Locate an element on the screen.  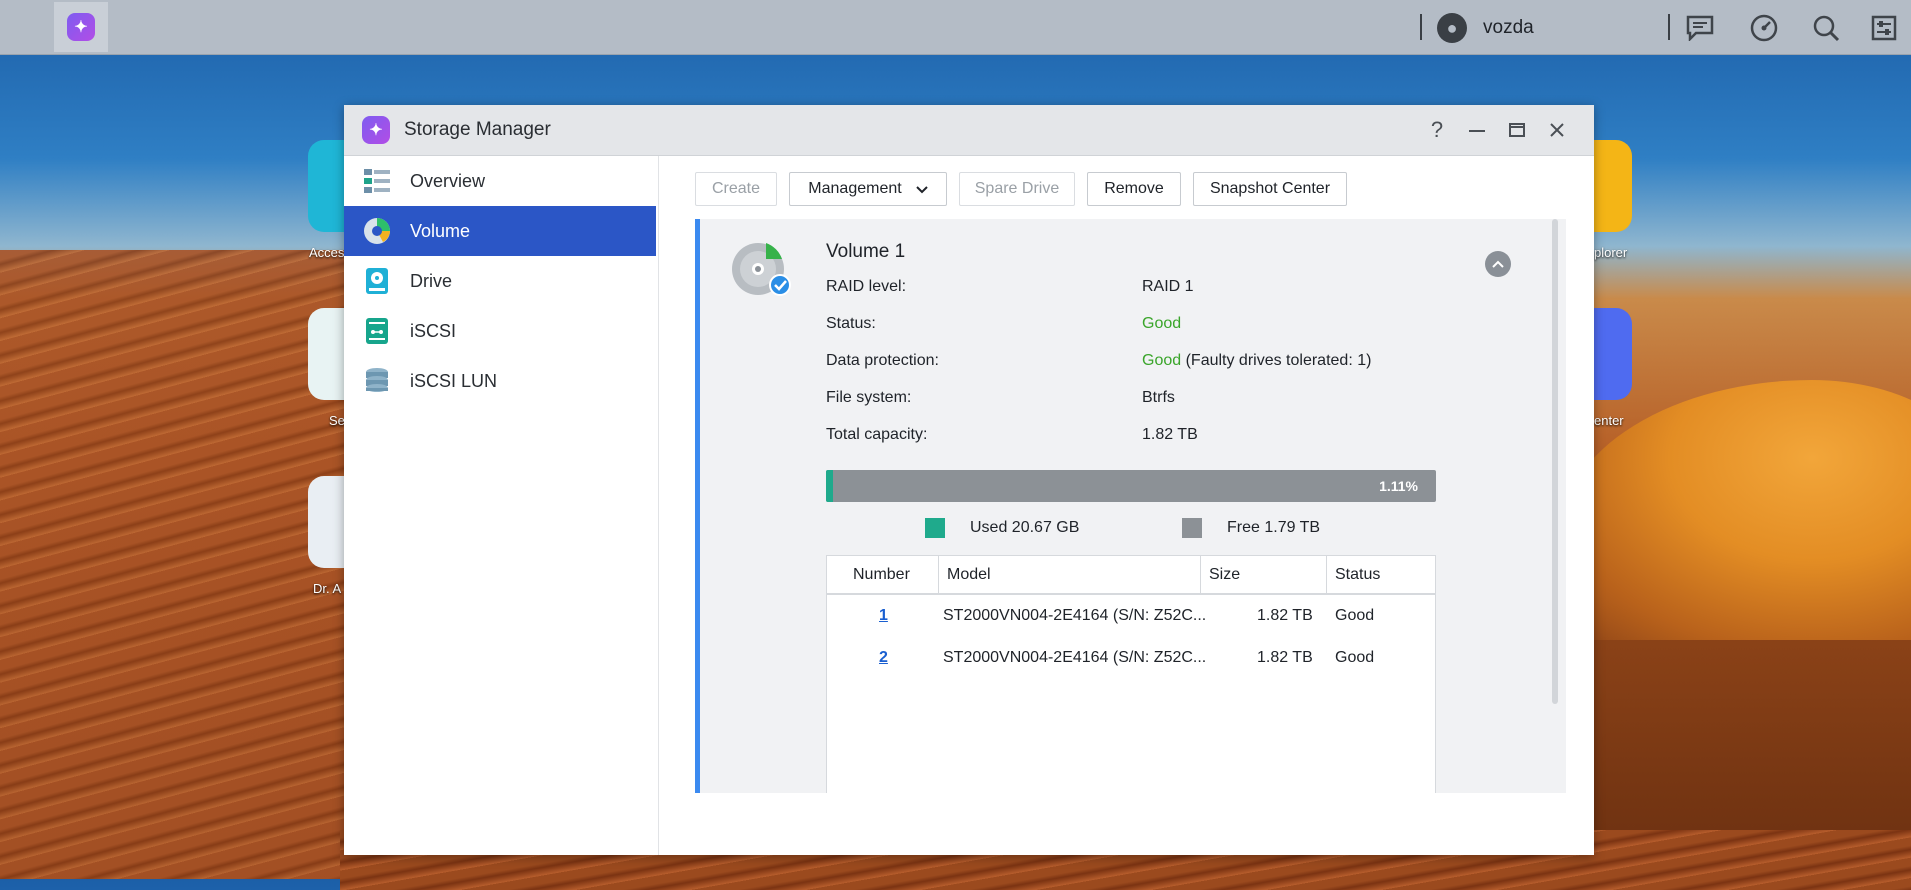
desktop-app-label: plorer is located at coordinates (1611, 252).